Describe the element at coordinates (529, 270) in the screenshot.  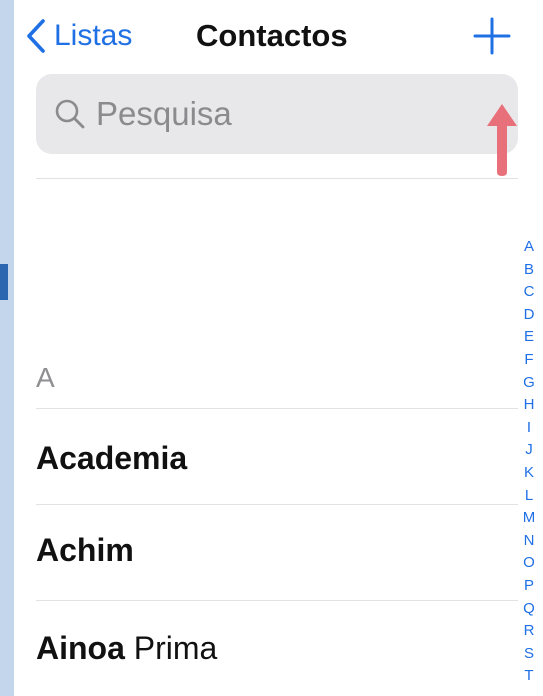
I see `index-letter: B` at that location.